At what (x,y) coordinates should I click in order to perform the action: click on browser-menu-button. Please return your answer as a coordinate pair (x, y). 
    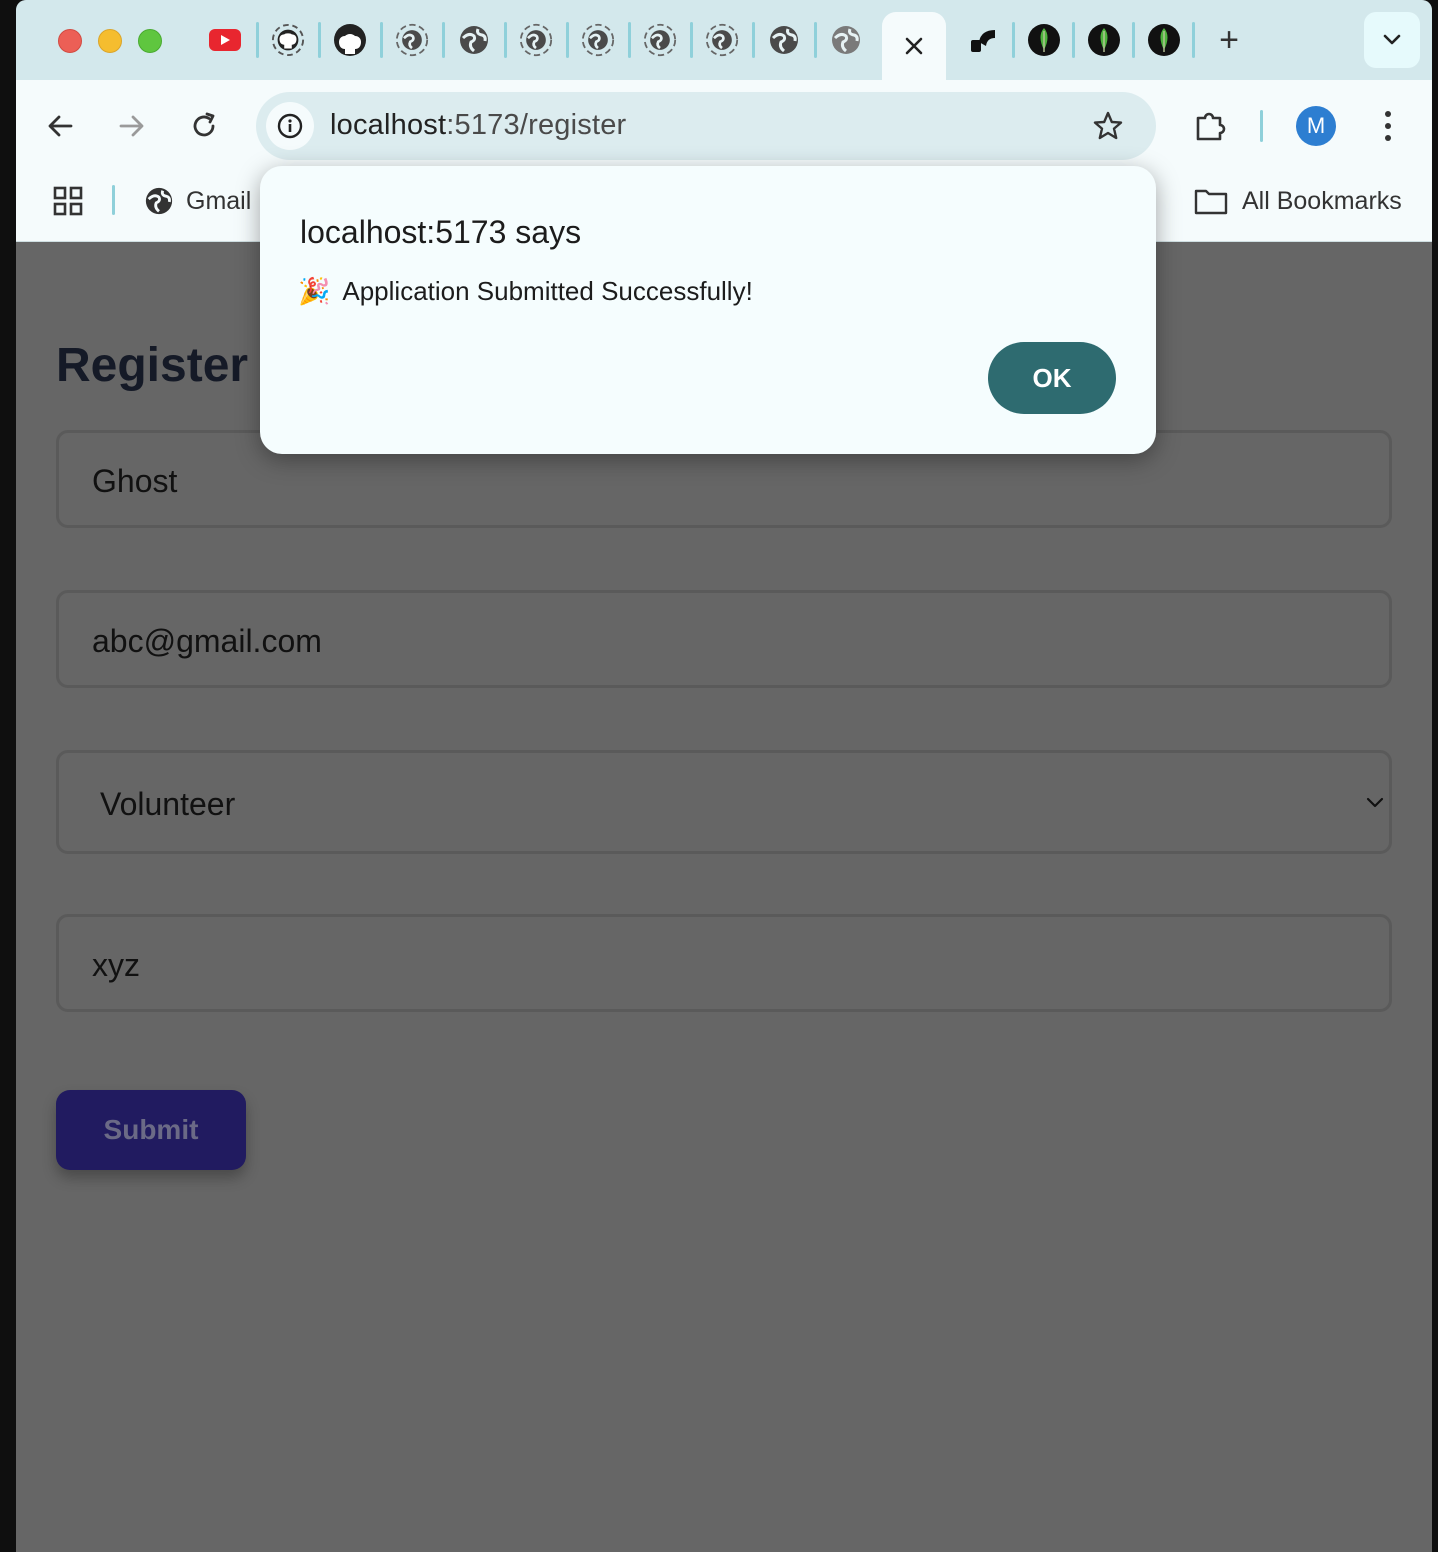
    Looking at the image, I should click on (1388, 126).